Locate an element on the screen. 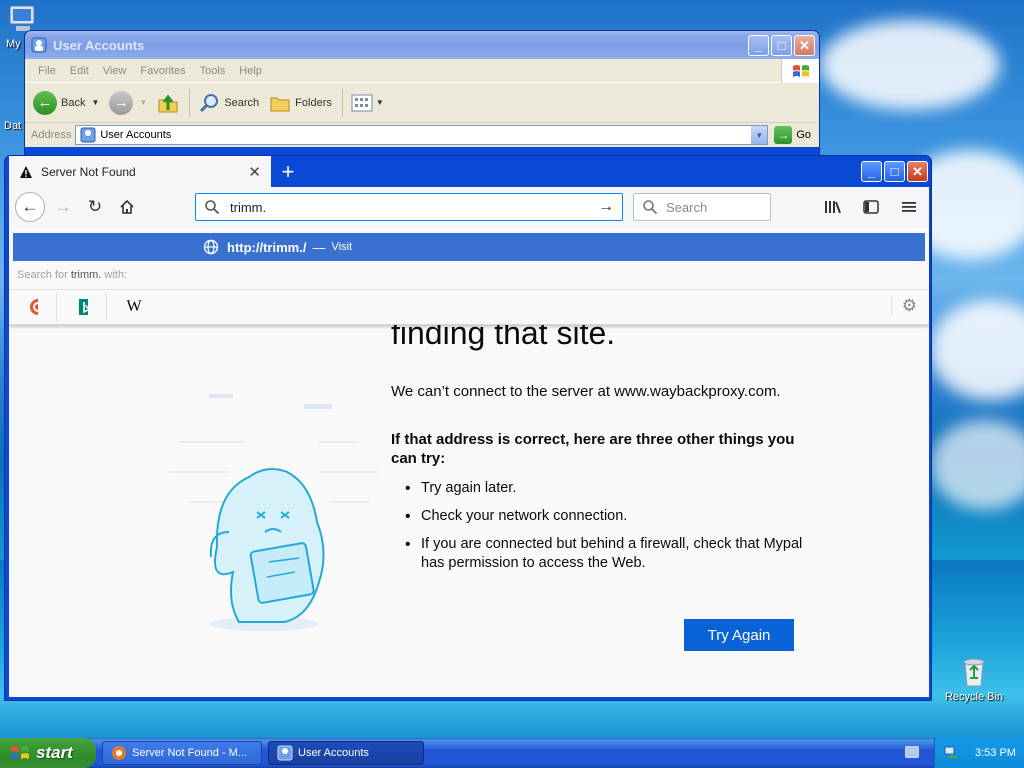  forward-button: → ▼ is located at coordinates (128, 102).